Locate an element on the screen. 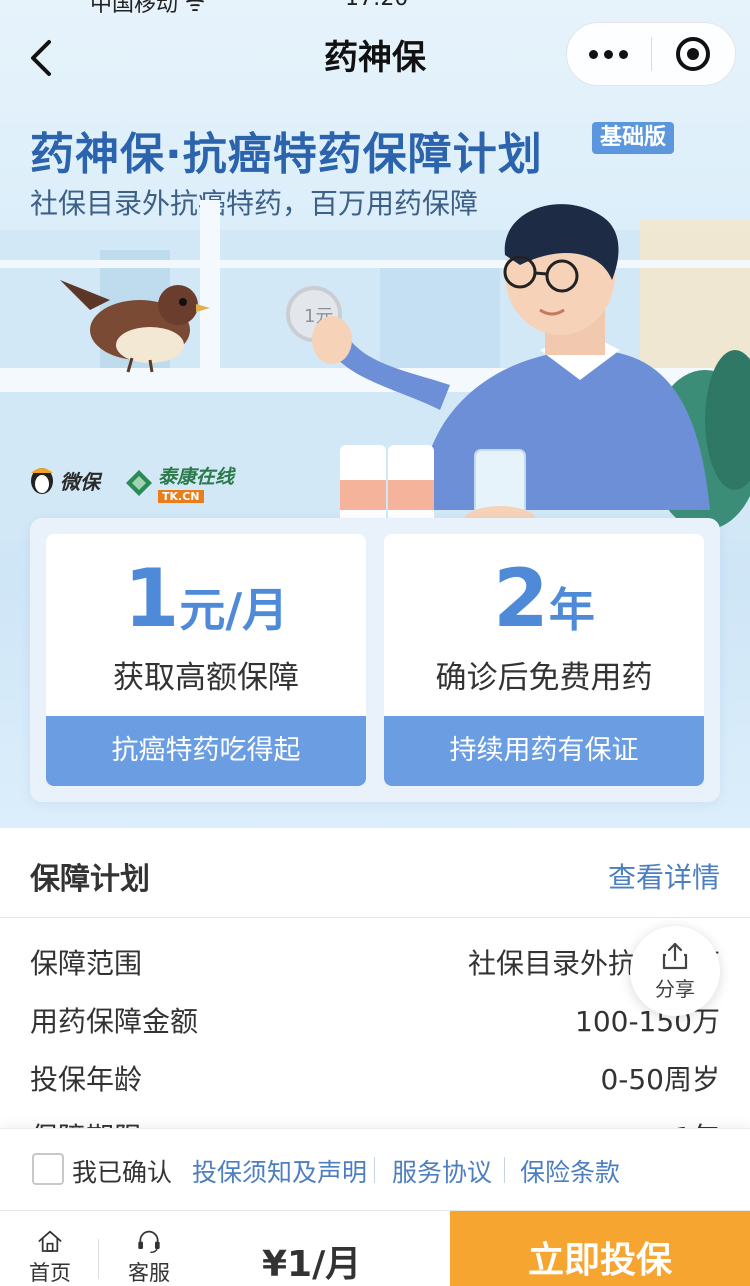 This screenshot has height=1286, width=750. share-button: 分享 is located at coordinates (675, 971).